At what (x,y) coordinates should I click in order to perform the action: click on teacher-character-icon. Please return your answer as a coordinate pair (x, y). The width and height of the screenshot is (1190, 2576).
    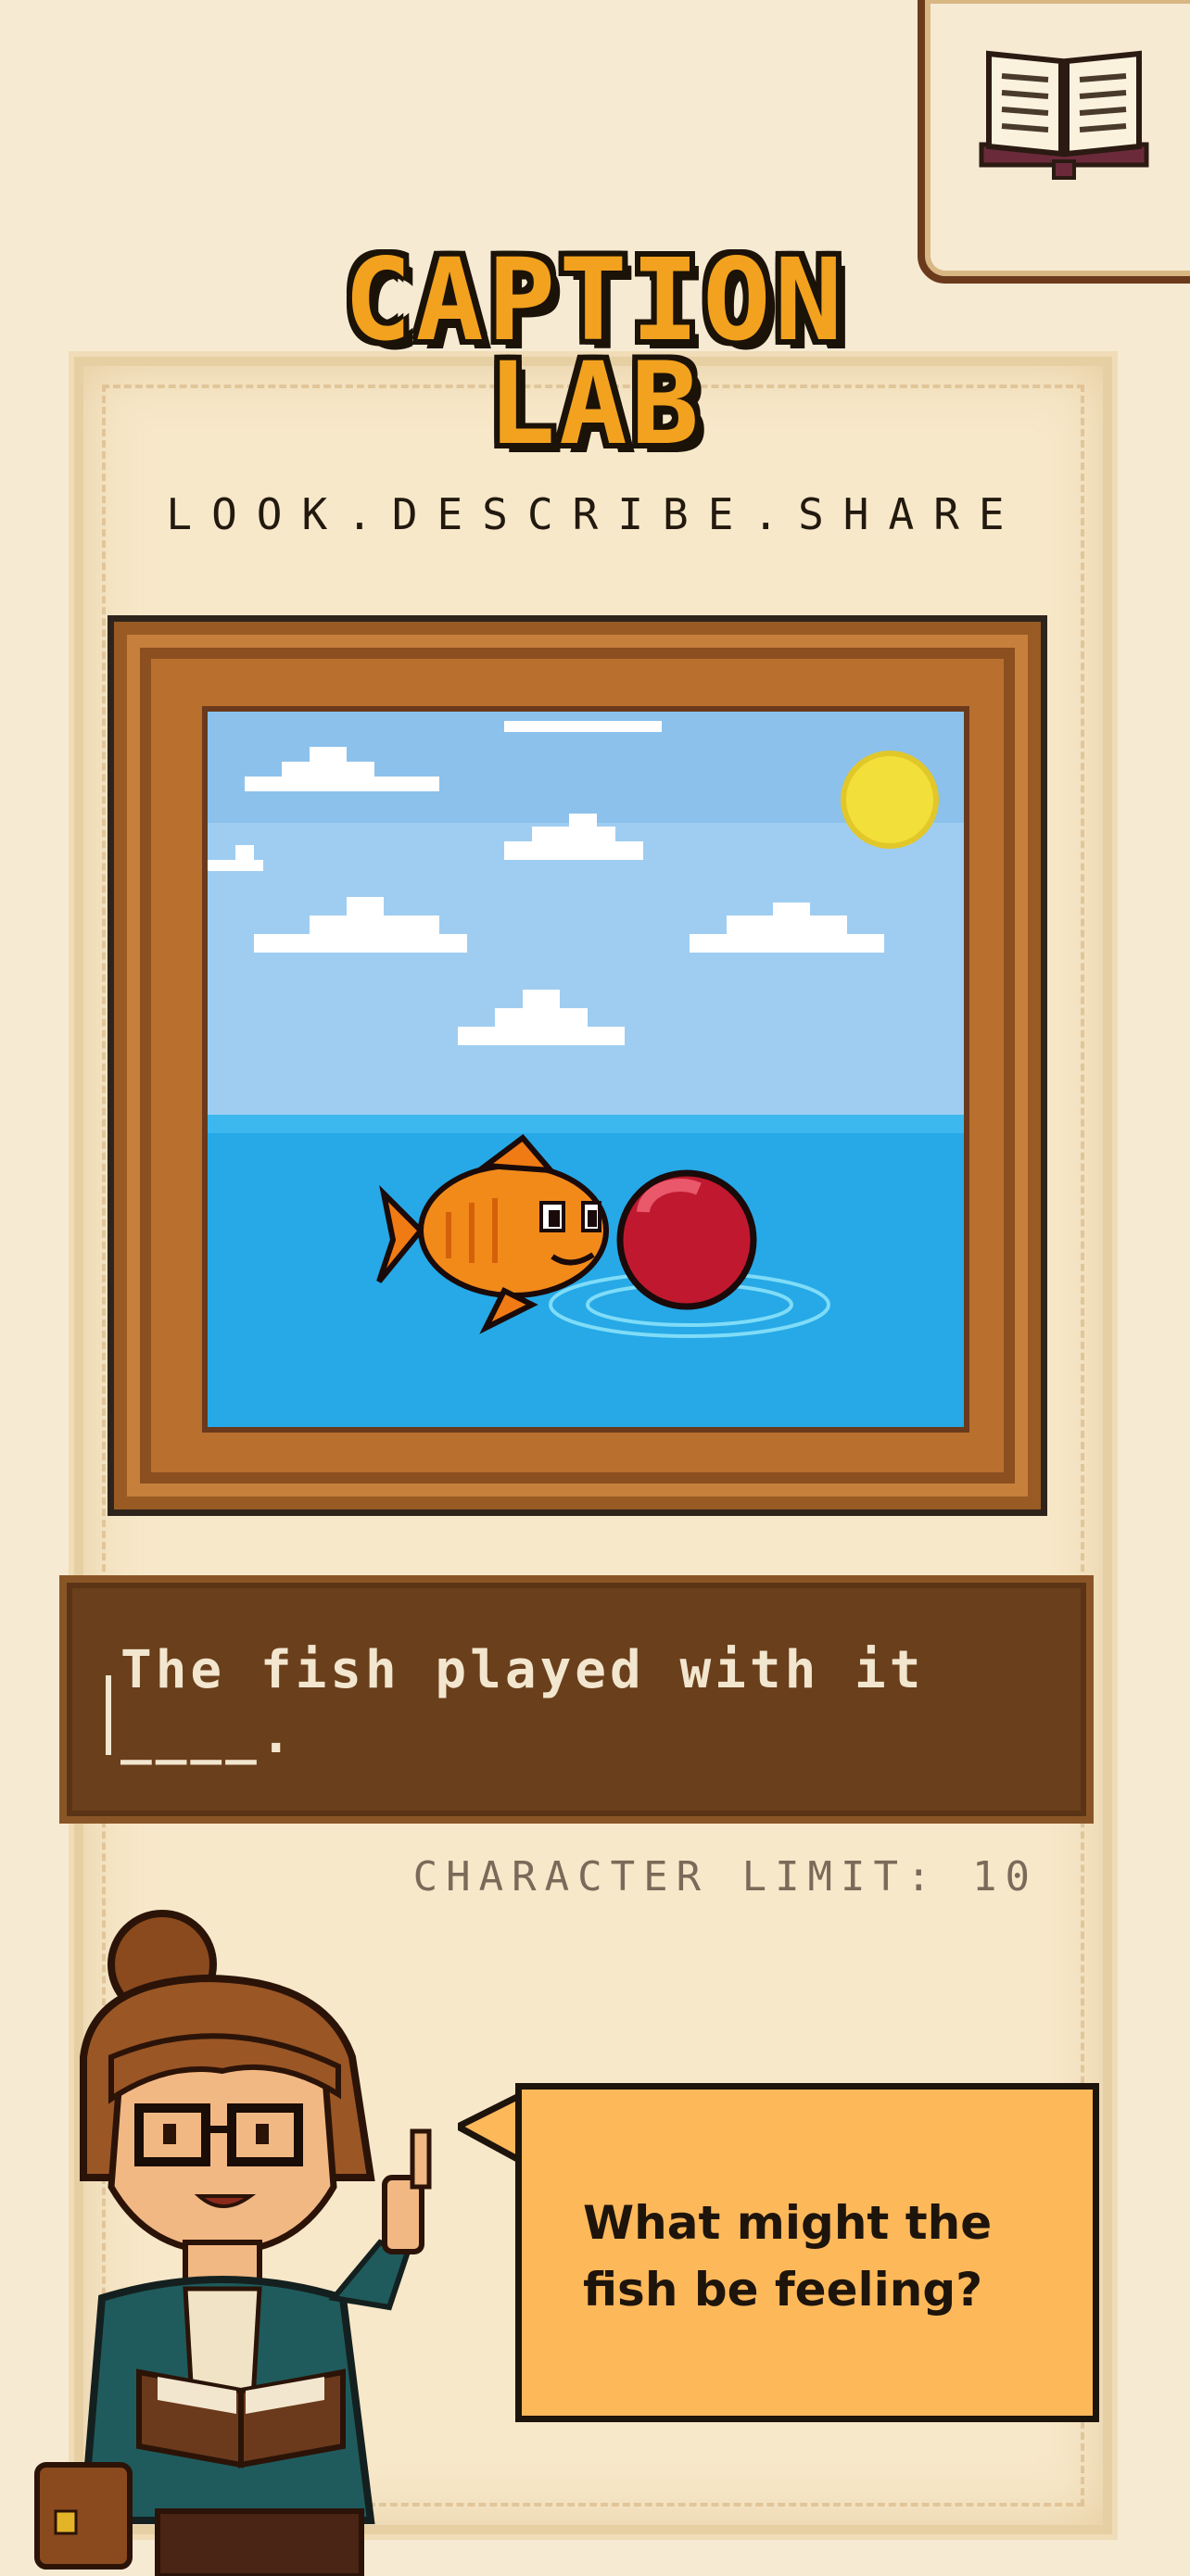
    Looking at the image, I should click on (233, 2243).